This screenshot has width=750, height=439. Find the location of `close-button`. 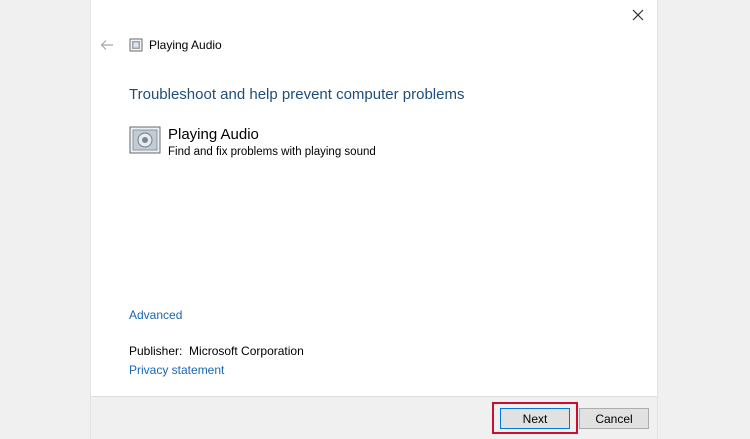

close-button is located at coordinates (638, 15).